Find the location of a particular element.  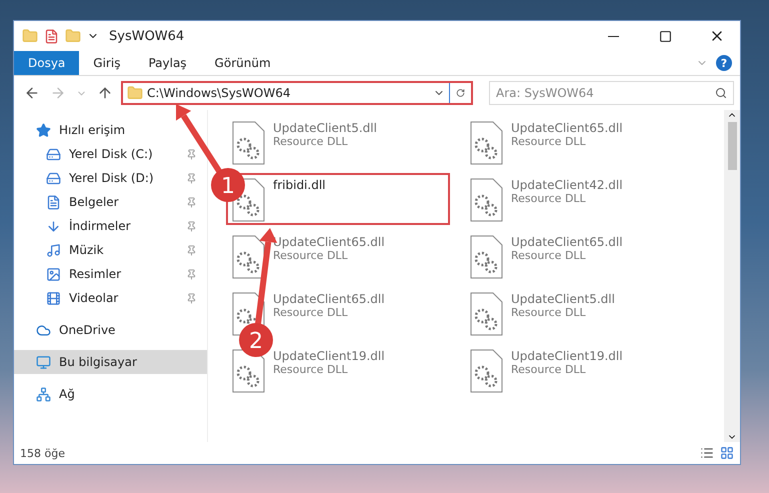

ribbon-tab: Giriş is located at coordinates (106, 63).